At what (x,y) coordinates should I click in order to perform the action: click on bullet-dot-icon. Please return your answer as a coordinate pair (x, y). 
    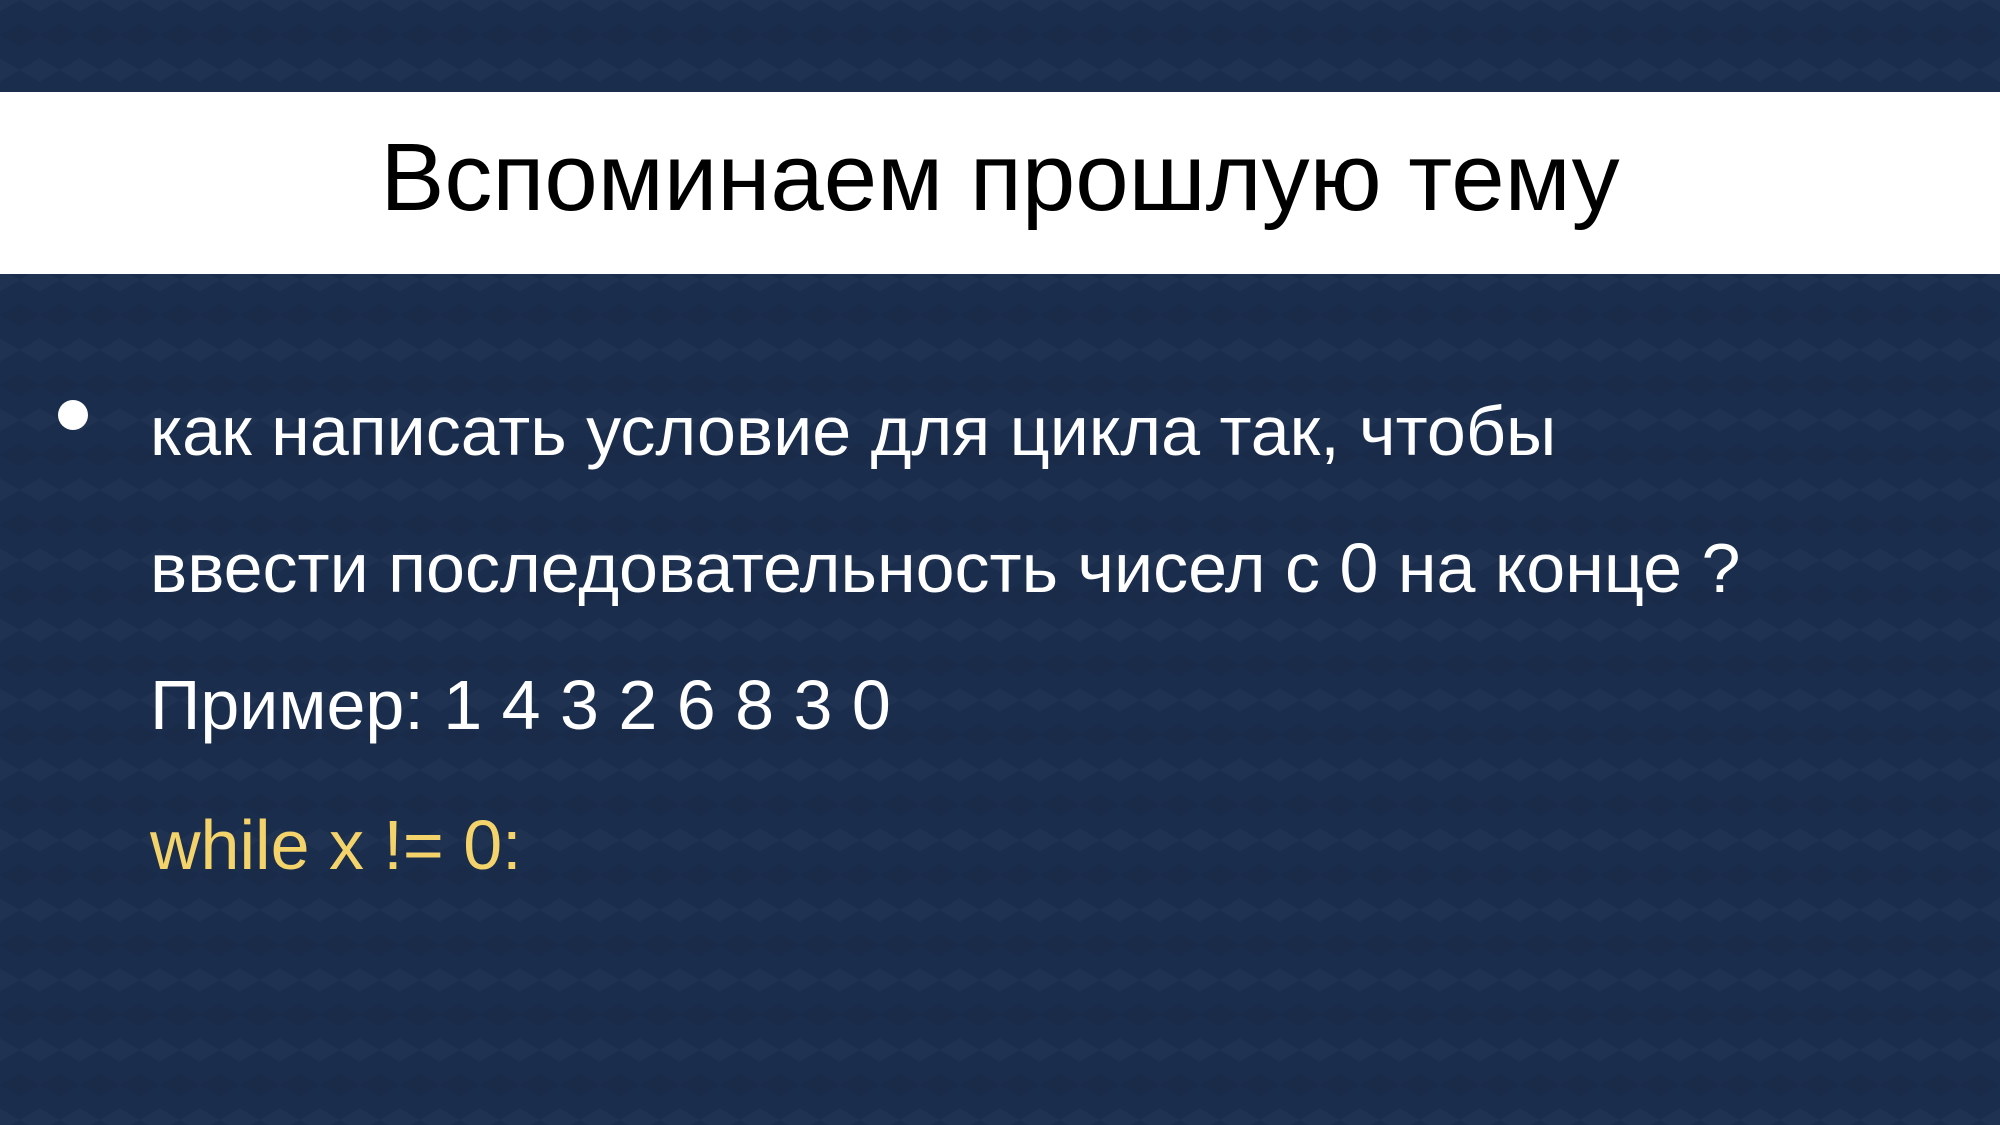
    Looking at the image, I should click on (73, 415).